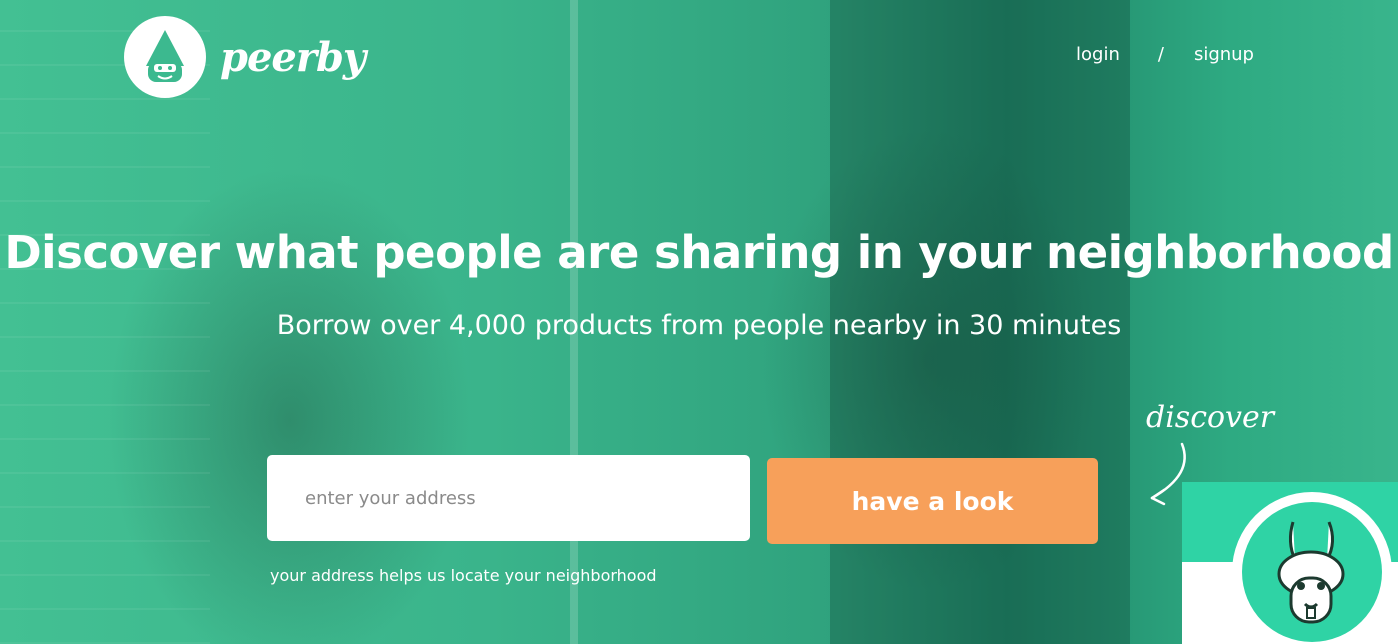 The image size is (1398, 644). I want to click on llama-icon, so click(1312, 572).